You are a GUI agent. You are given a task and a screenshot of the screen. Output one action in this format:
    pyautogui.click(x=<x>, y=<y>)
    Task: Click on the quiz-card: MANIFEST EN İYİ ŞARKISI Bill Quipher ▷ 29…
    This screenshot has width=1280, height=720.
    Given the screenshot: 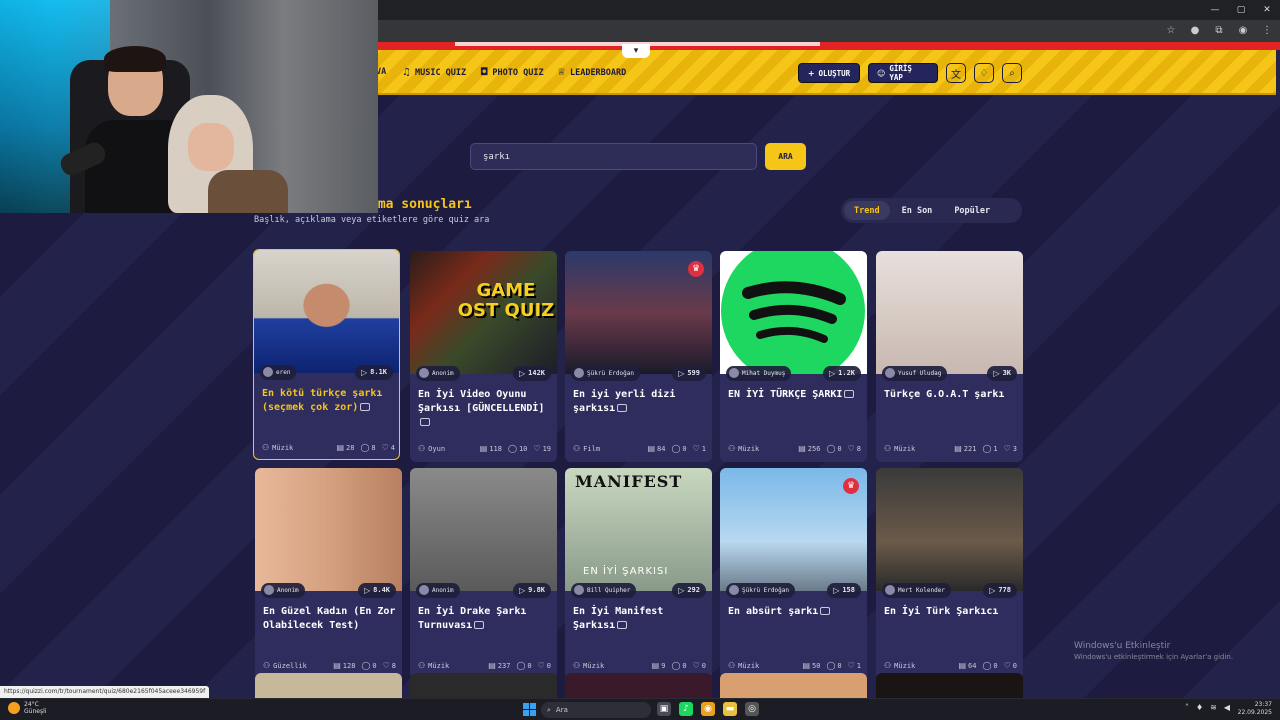 What is the action you would take?
    pyautogui.click(x=638, y=573)
    